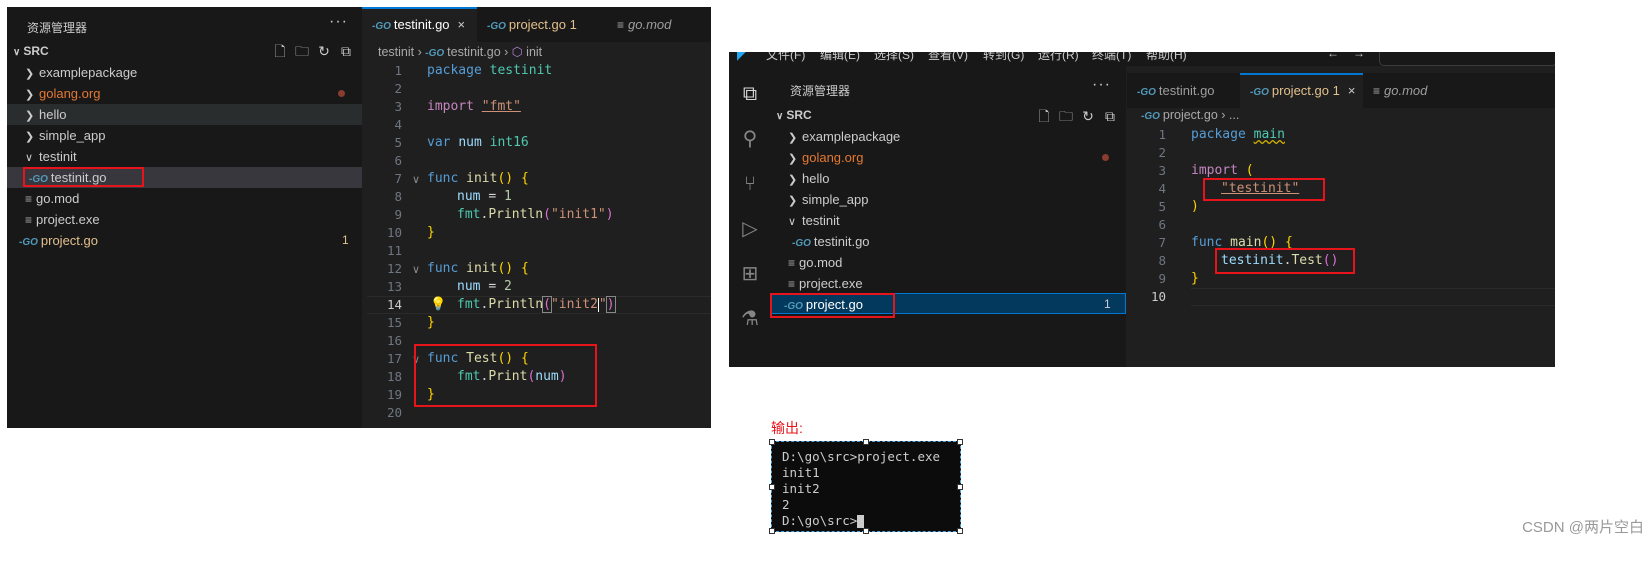 This screenshot has height=572, width=1652. I want to click on line-number: 18, so click(394, 376).